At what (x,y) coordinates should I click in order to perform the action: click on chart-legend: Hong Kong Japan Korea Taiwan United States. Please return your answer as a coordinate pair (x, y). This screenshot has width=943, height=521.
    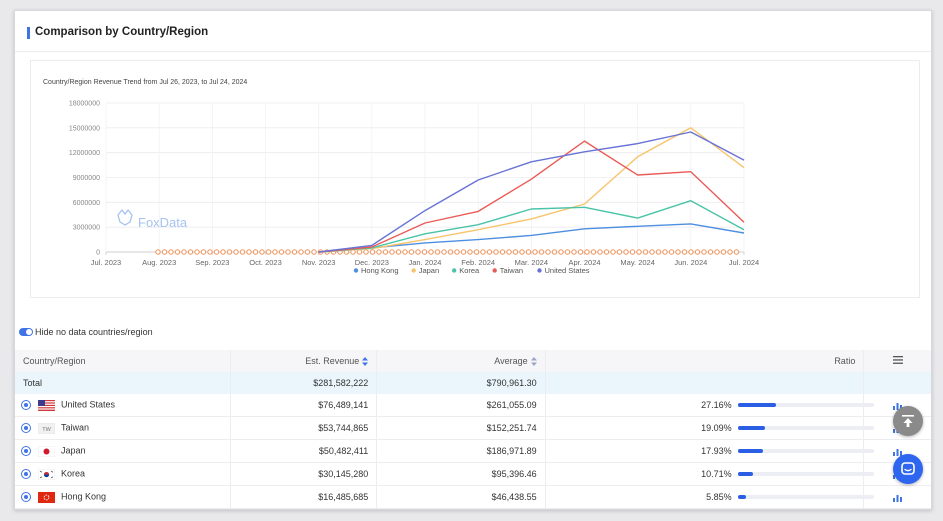
    Looking at the image, I should click on (471, 270).